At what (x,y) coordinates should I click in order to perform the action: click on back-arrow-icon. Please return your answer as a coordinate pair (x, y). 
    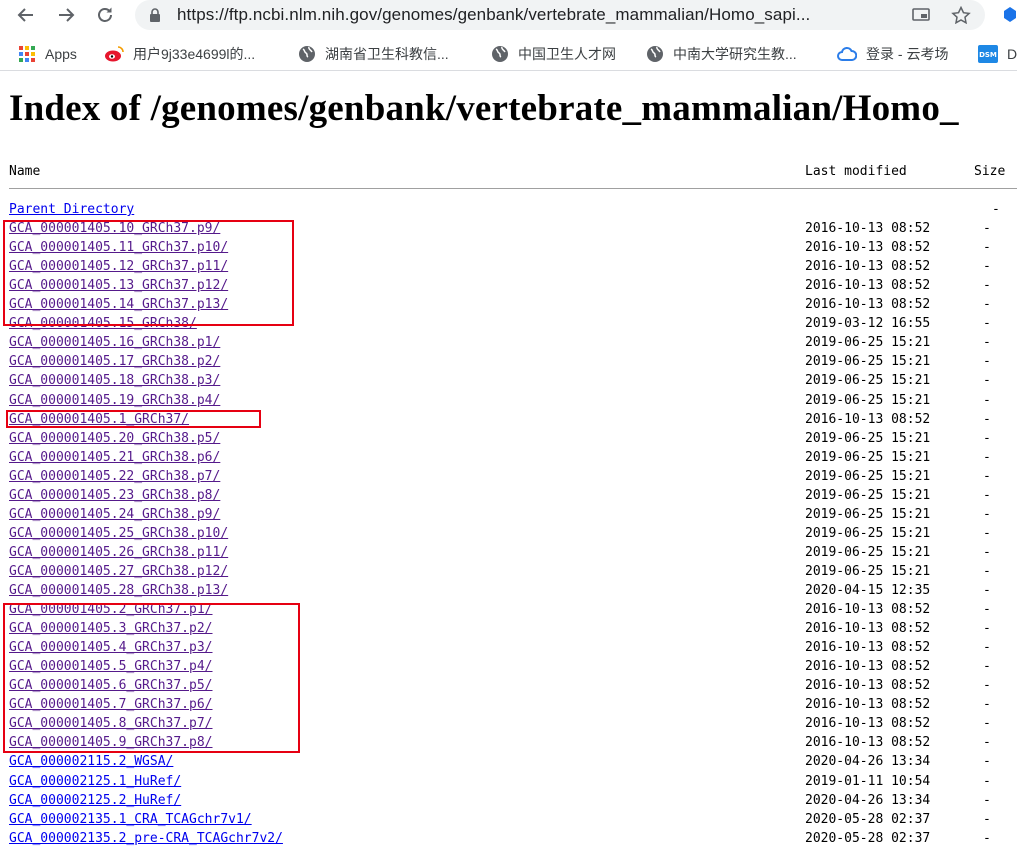
    Looking at the image, I should click on (25, 15).